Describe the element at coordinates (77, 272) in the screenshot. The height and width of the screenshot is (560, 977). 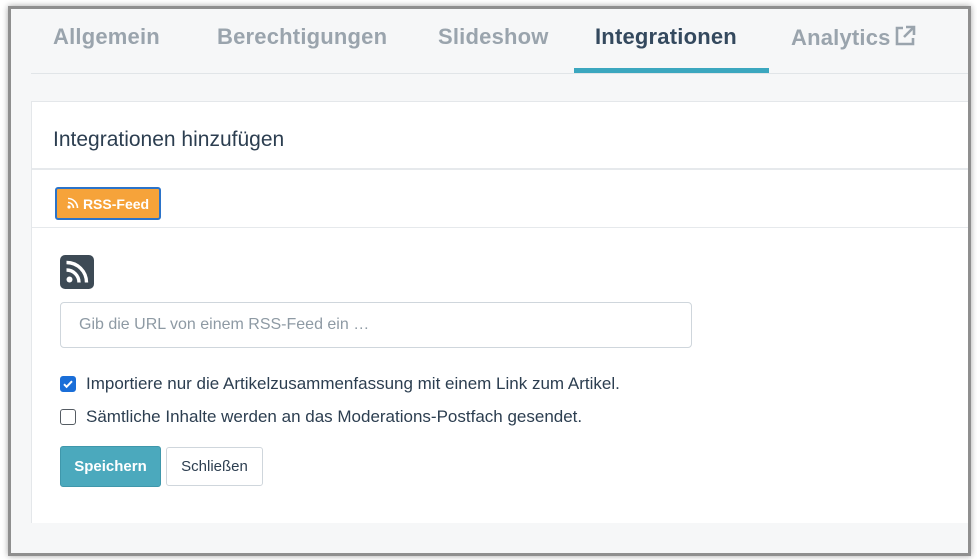
I see `rss-square-icon` at that location.